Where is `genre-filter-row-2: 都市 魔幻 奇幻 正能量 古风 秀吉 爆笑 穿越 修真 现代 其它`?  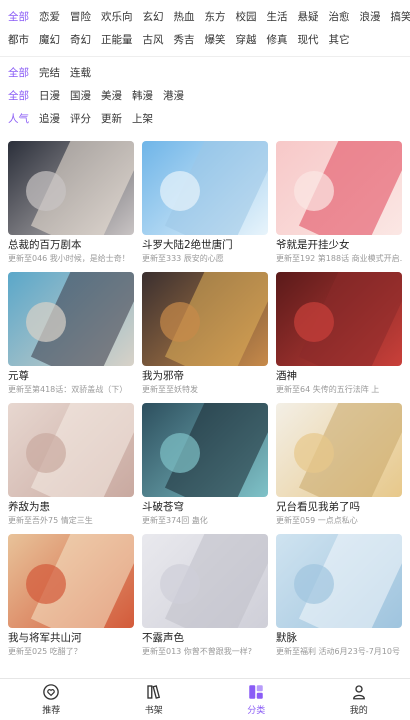
genre-filter-row-2: 都市 魔幻 奇幻 正能量 古风 秀吉 爆笑 穿越 修真 现代 其它 is located at coordinates (205, 40).